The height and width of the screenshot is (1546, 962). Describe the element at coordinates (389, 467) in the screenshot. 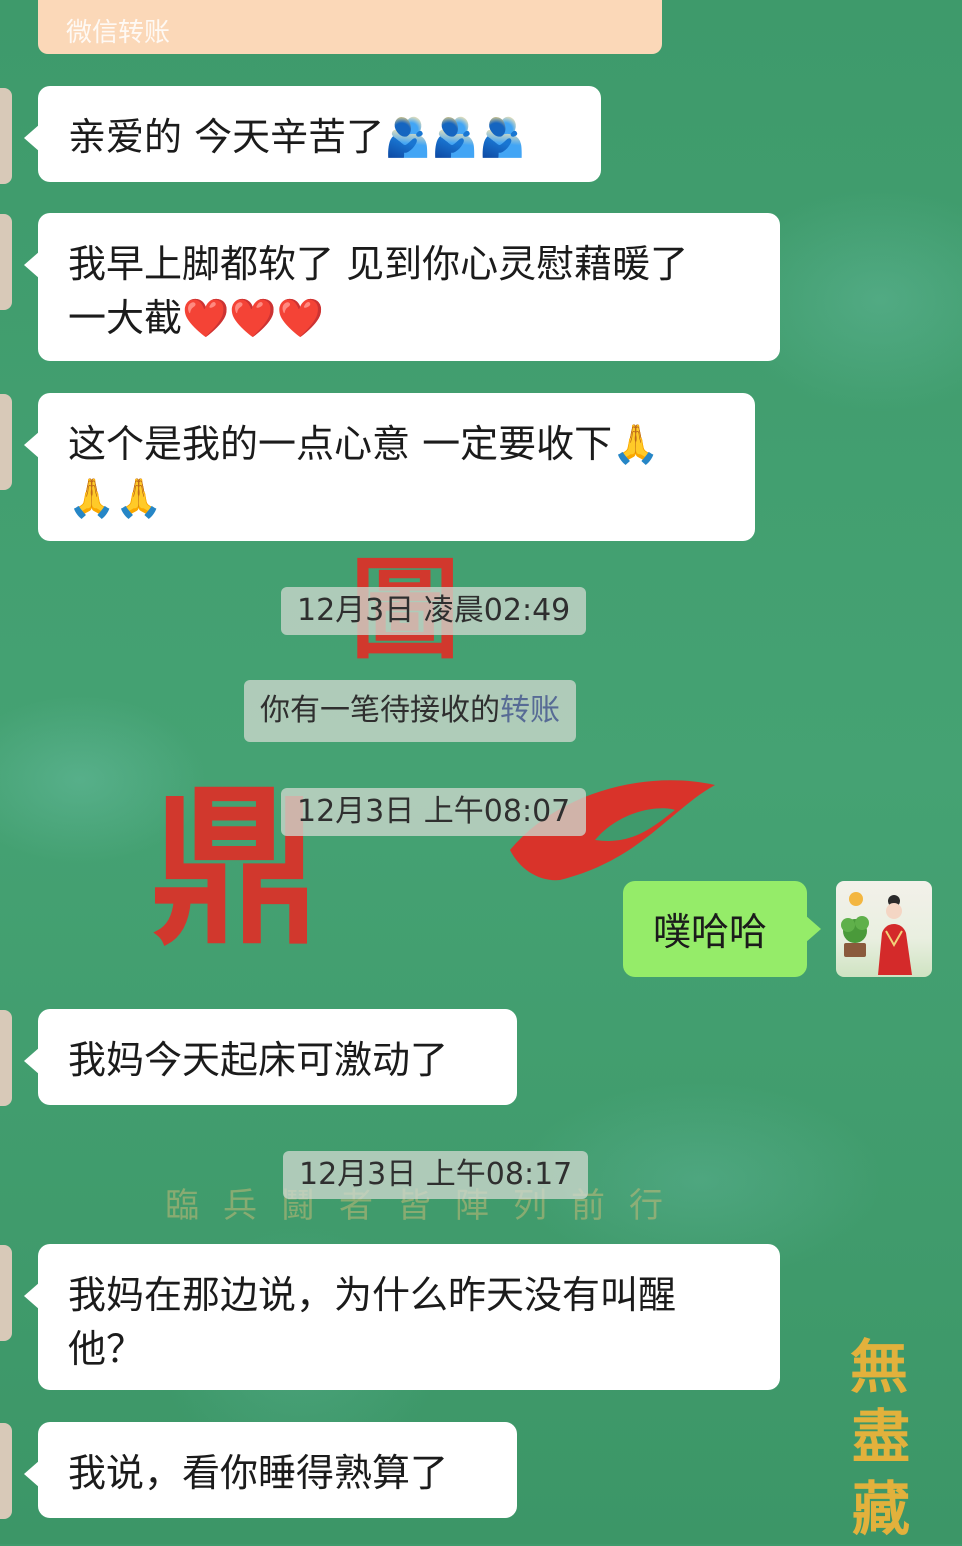

I see `message-bubble: 这个是我的一点心意 一定要收下🙏 🙏🙏` at that location.